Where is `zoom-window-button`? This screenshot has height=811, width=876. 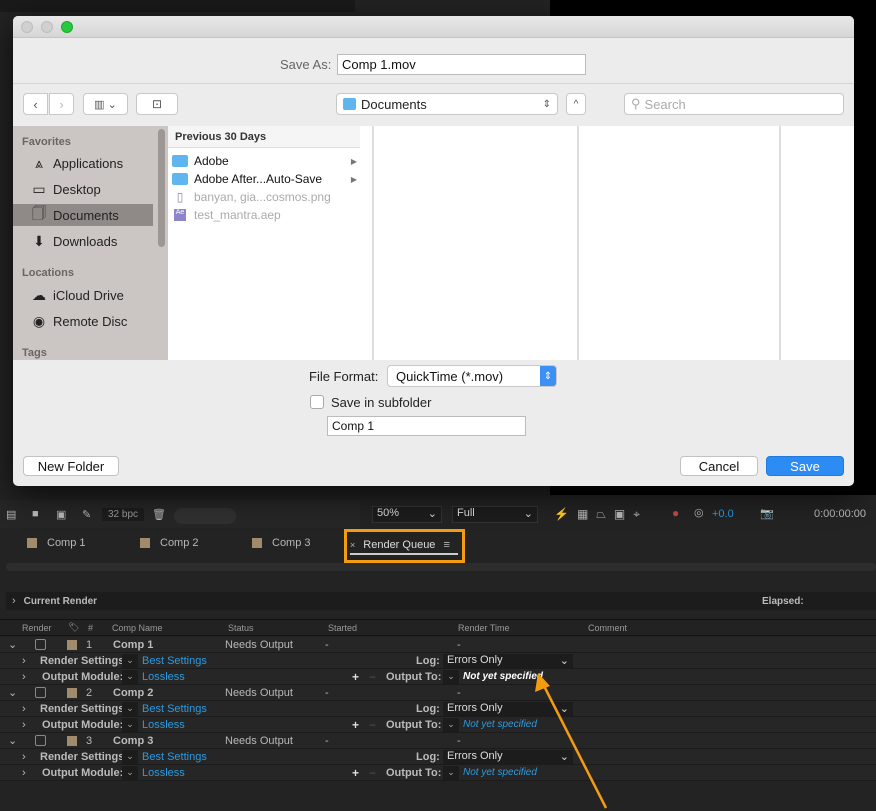 zoom-window-button is located at coordinates (67, 27).